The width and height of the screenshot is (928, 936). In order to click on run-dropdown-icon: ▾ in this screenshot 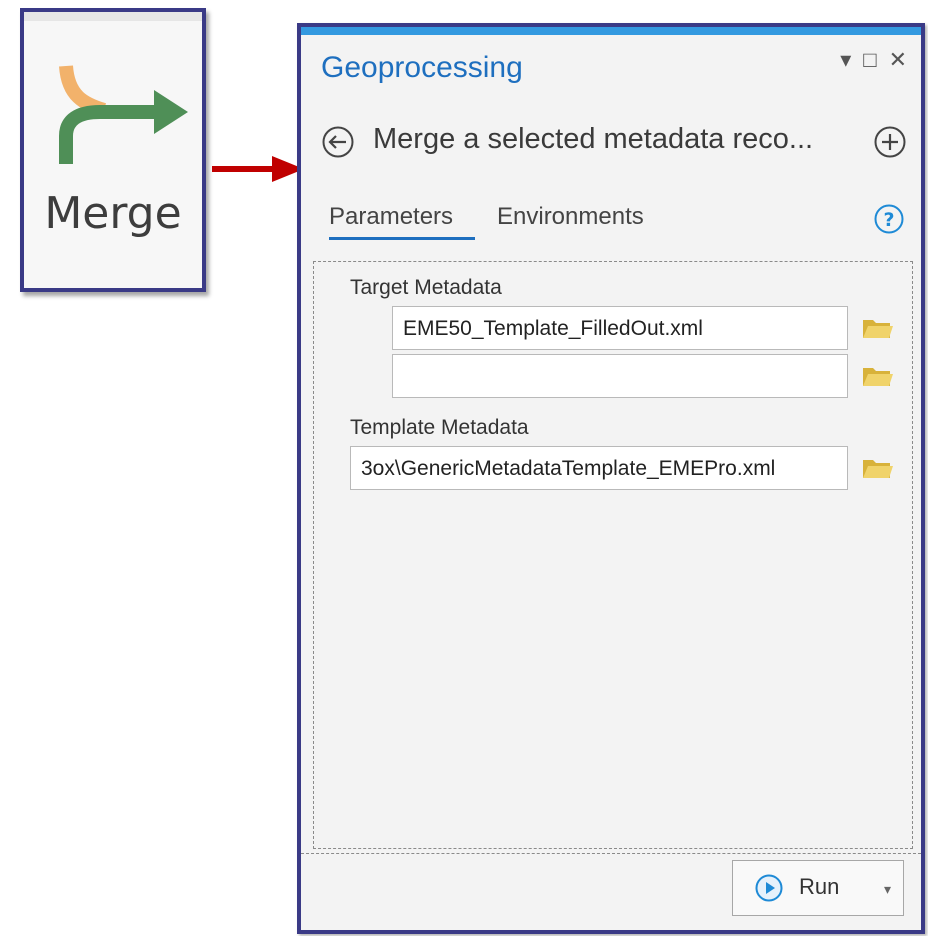, I will do `click(887, 889)`.